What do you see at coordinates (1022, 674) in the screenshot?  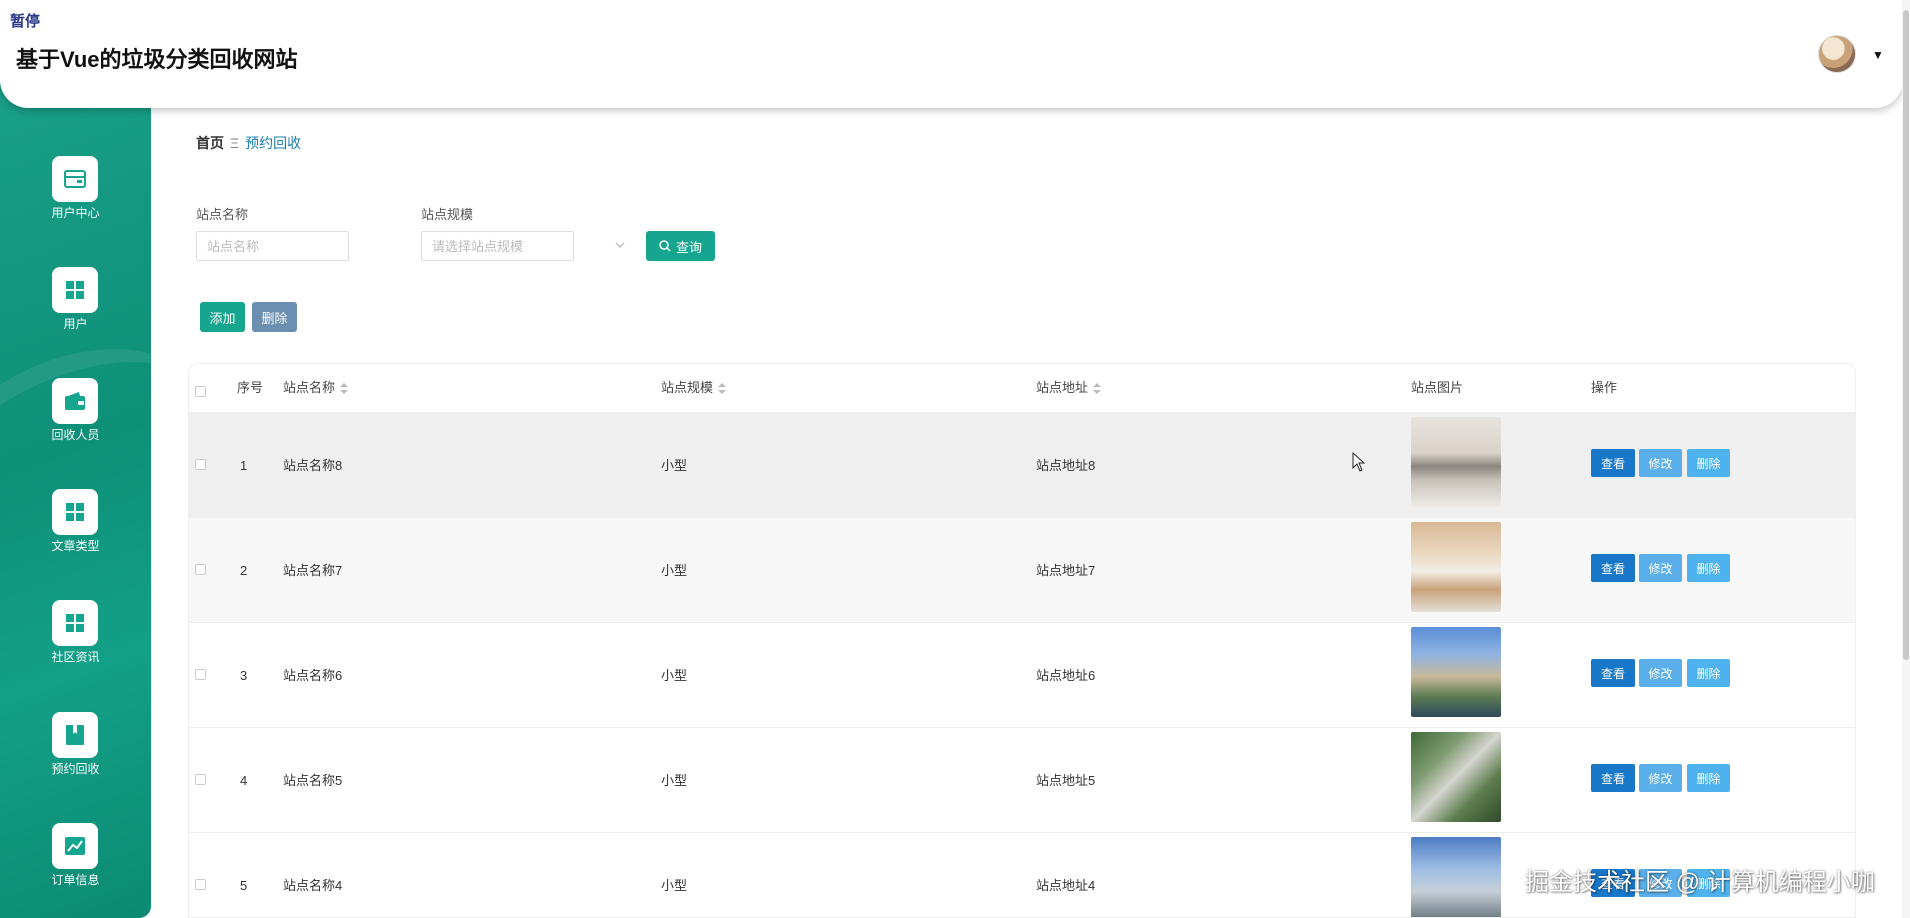 I see `table-row: 3 站点名称6 小型 站点地址6 查看 修改 删除` at bounding box center [1022, 674].